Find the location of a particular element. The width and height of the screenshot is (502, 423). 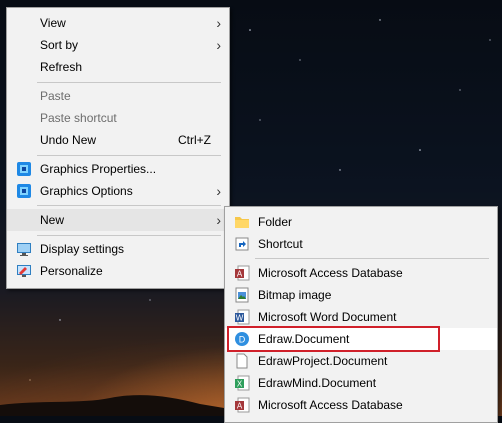

menu-item-refresh: Refresh is located at coordinates (118, 67).